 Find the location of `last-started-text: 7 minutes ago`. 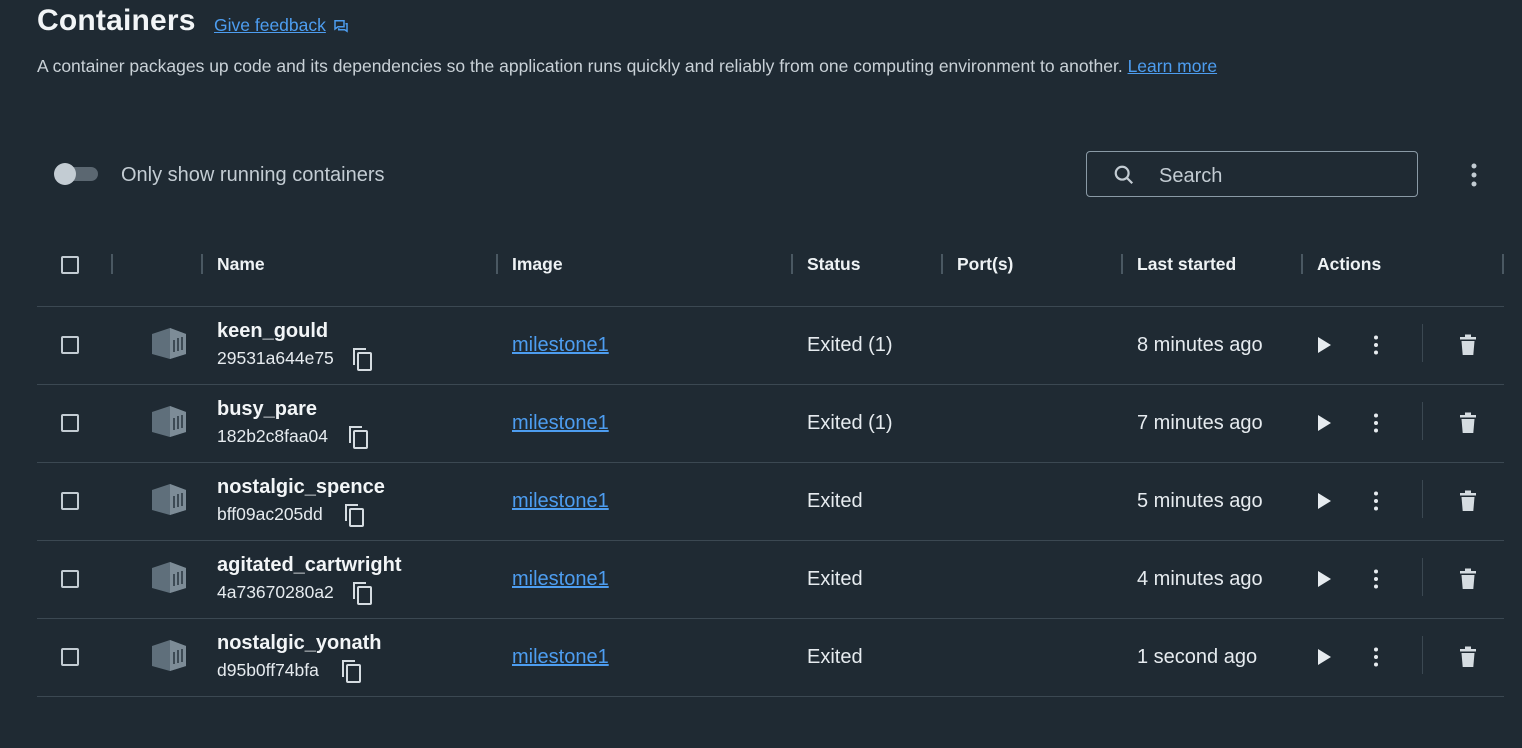

last-started-text: 7 minutes ago is located at coordinates (1200, 423).